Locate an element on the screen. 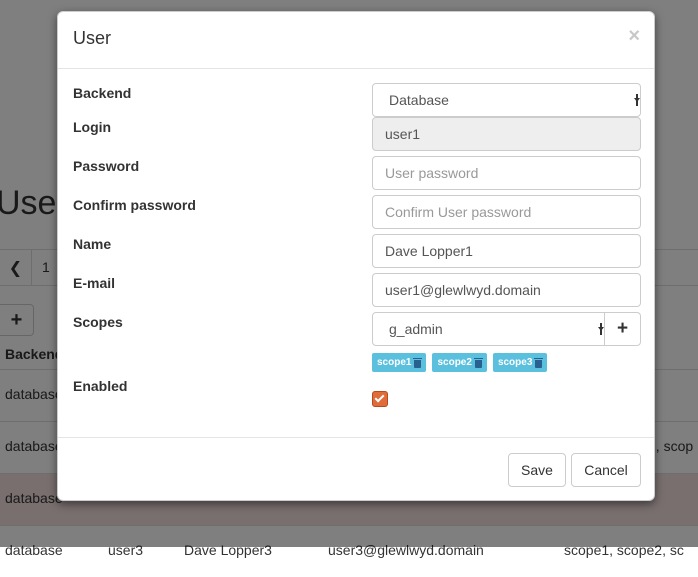 The image size is (698, 577). scope-select: g_admin is located at coordinates (488, 329).